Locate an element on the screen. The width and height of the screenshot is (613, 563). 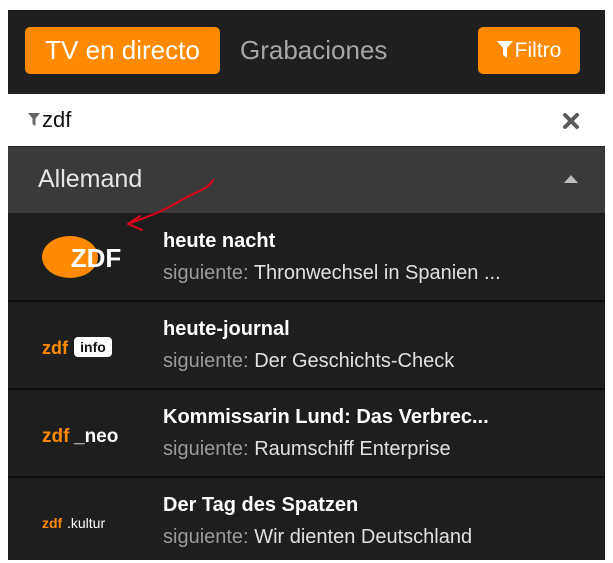
zdf-logo-text: ZDF is located at coordinates (96, 258).